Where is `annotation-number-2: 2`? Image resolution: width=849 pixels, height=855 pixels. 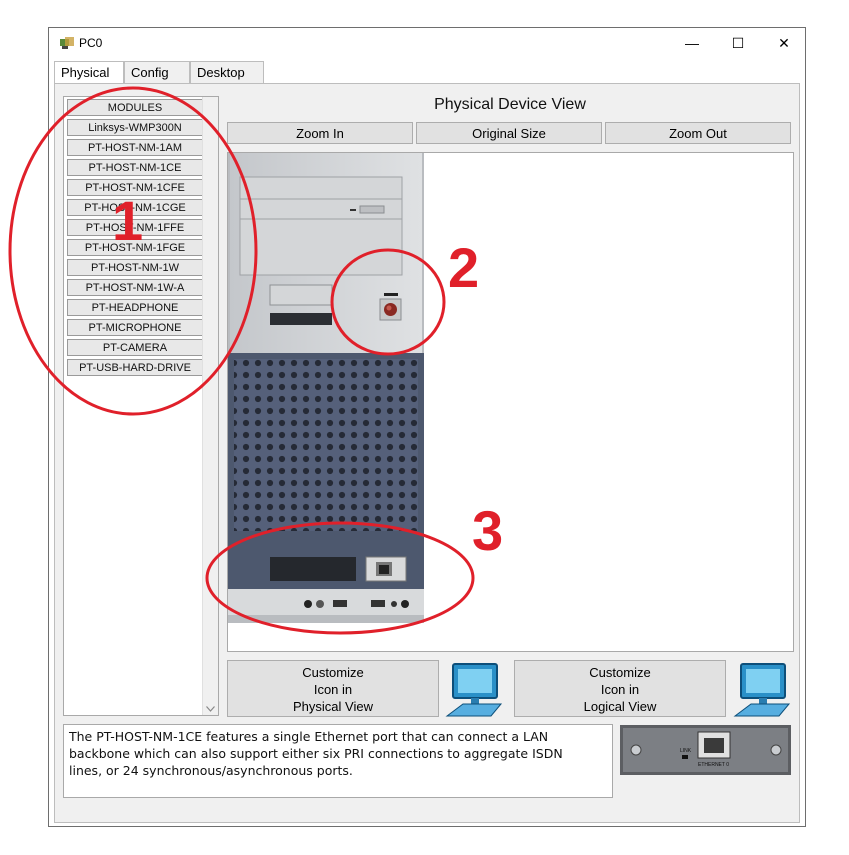 annotation-number-2: 2 is located at coordinates (463, 267).